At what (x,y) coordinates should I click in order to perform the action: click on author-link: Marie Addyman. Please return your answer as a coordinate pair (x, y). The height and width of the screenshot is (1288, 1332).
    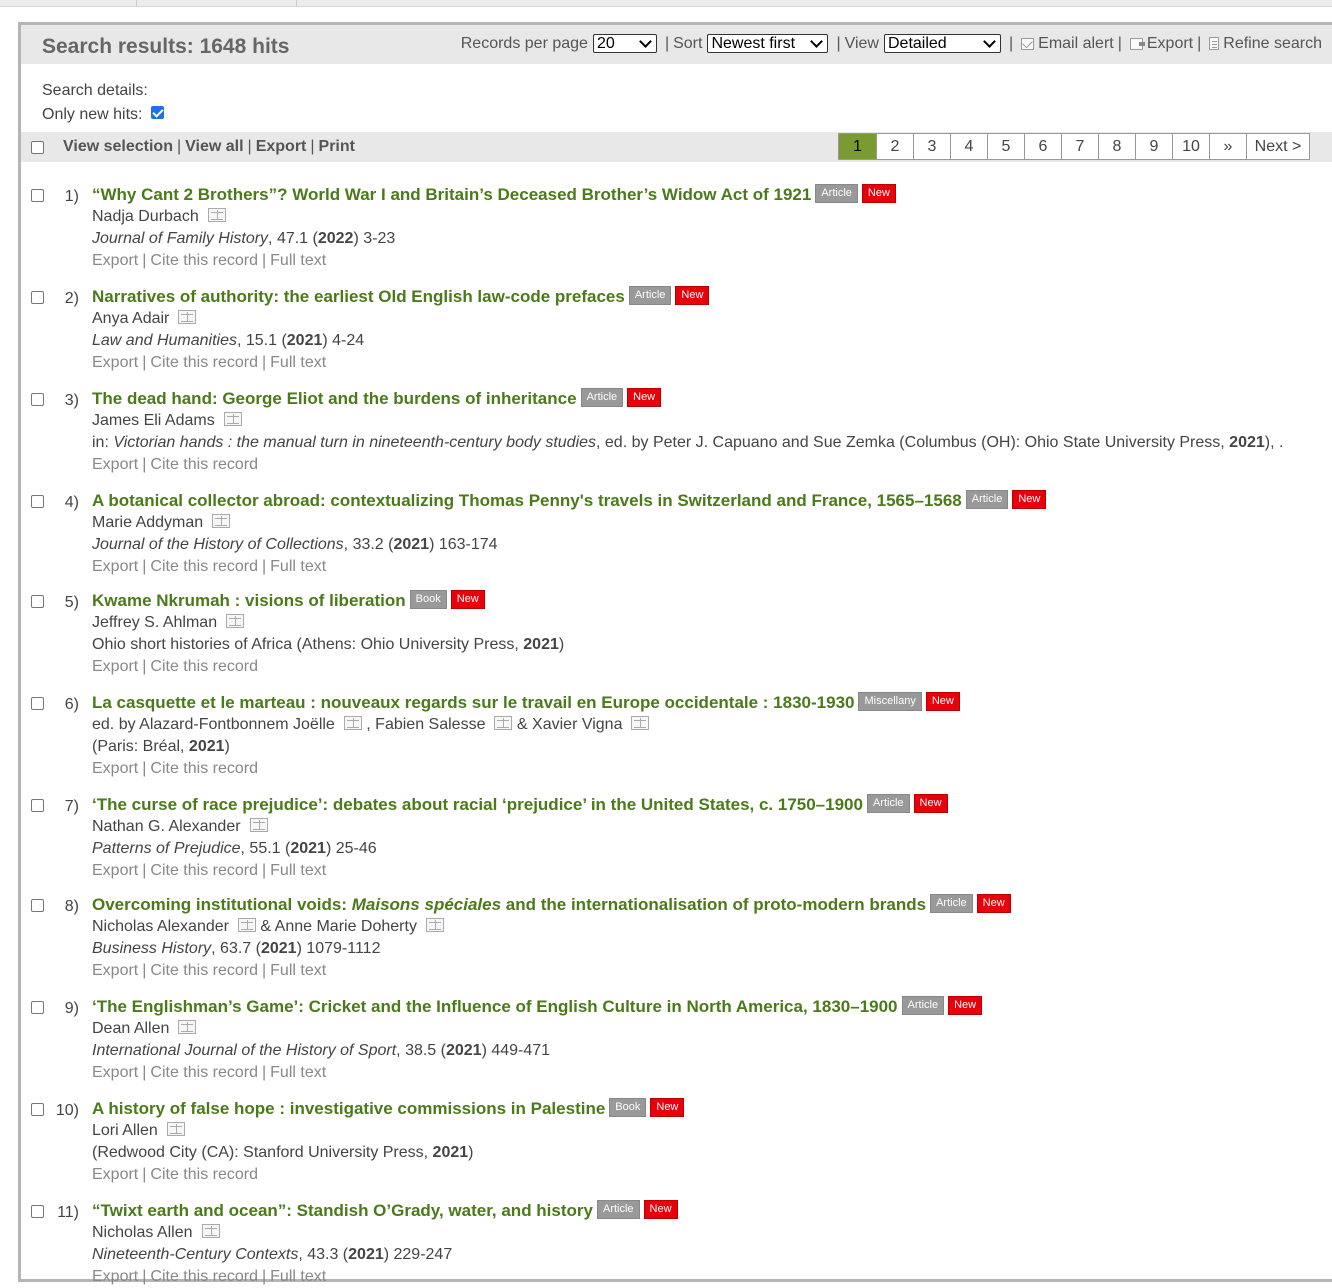
    Looking at the image, I should click on (147, 522).